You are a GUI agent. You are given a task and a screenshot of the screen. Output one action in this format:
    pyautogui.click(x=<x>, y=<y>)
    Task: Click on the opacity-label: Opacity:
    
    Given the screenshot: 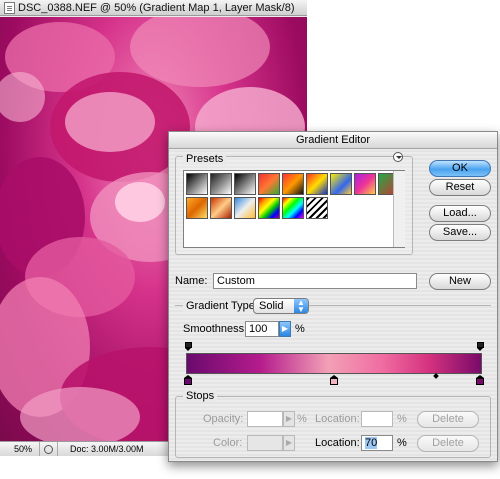 What is the action you would take?
    pyautogui.click(x=223, y=419)
    